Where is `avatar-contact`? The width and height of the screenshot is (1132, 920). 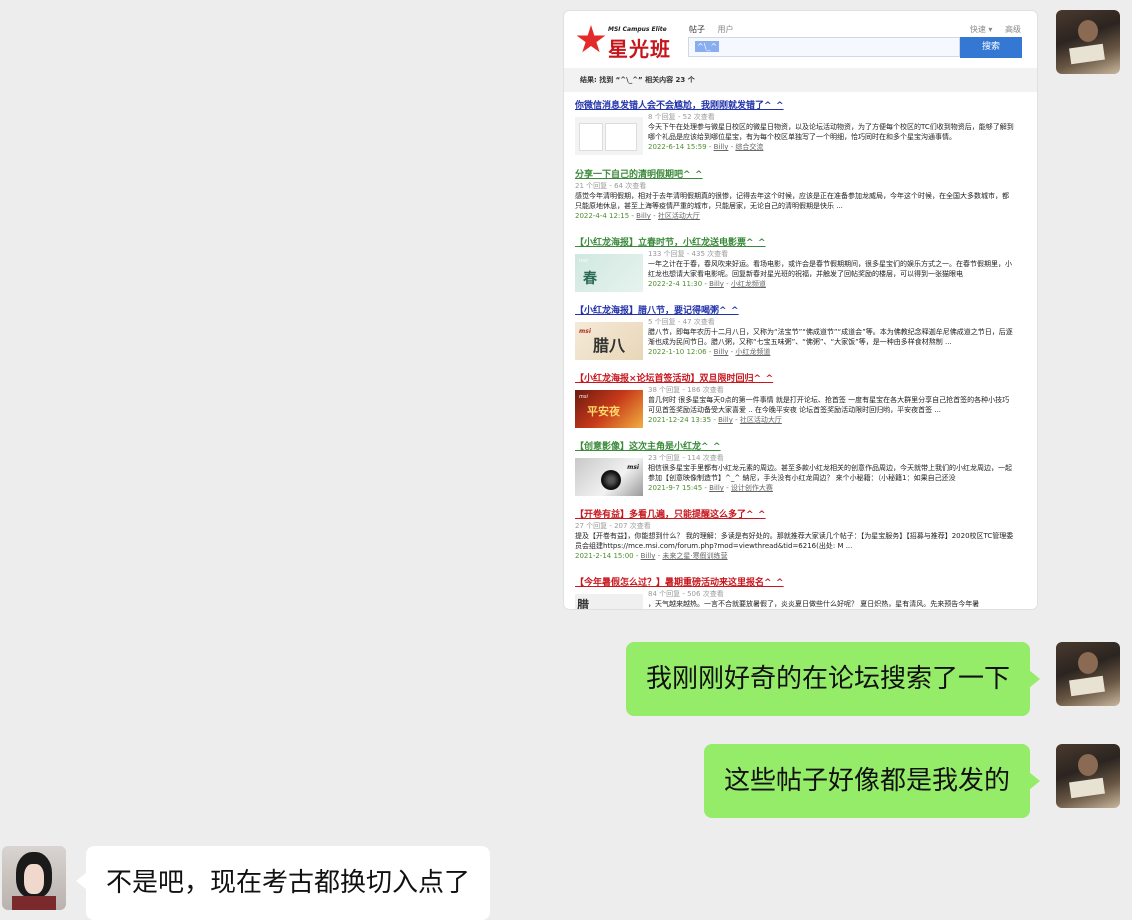
avatar-contact is located at coordinates (34, 878).